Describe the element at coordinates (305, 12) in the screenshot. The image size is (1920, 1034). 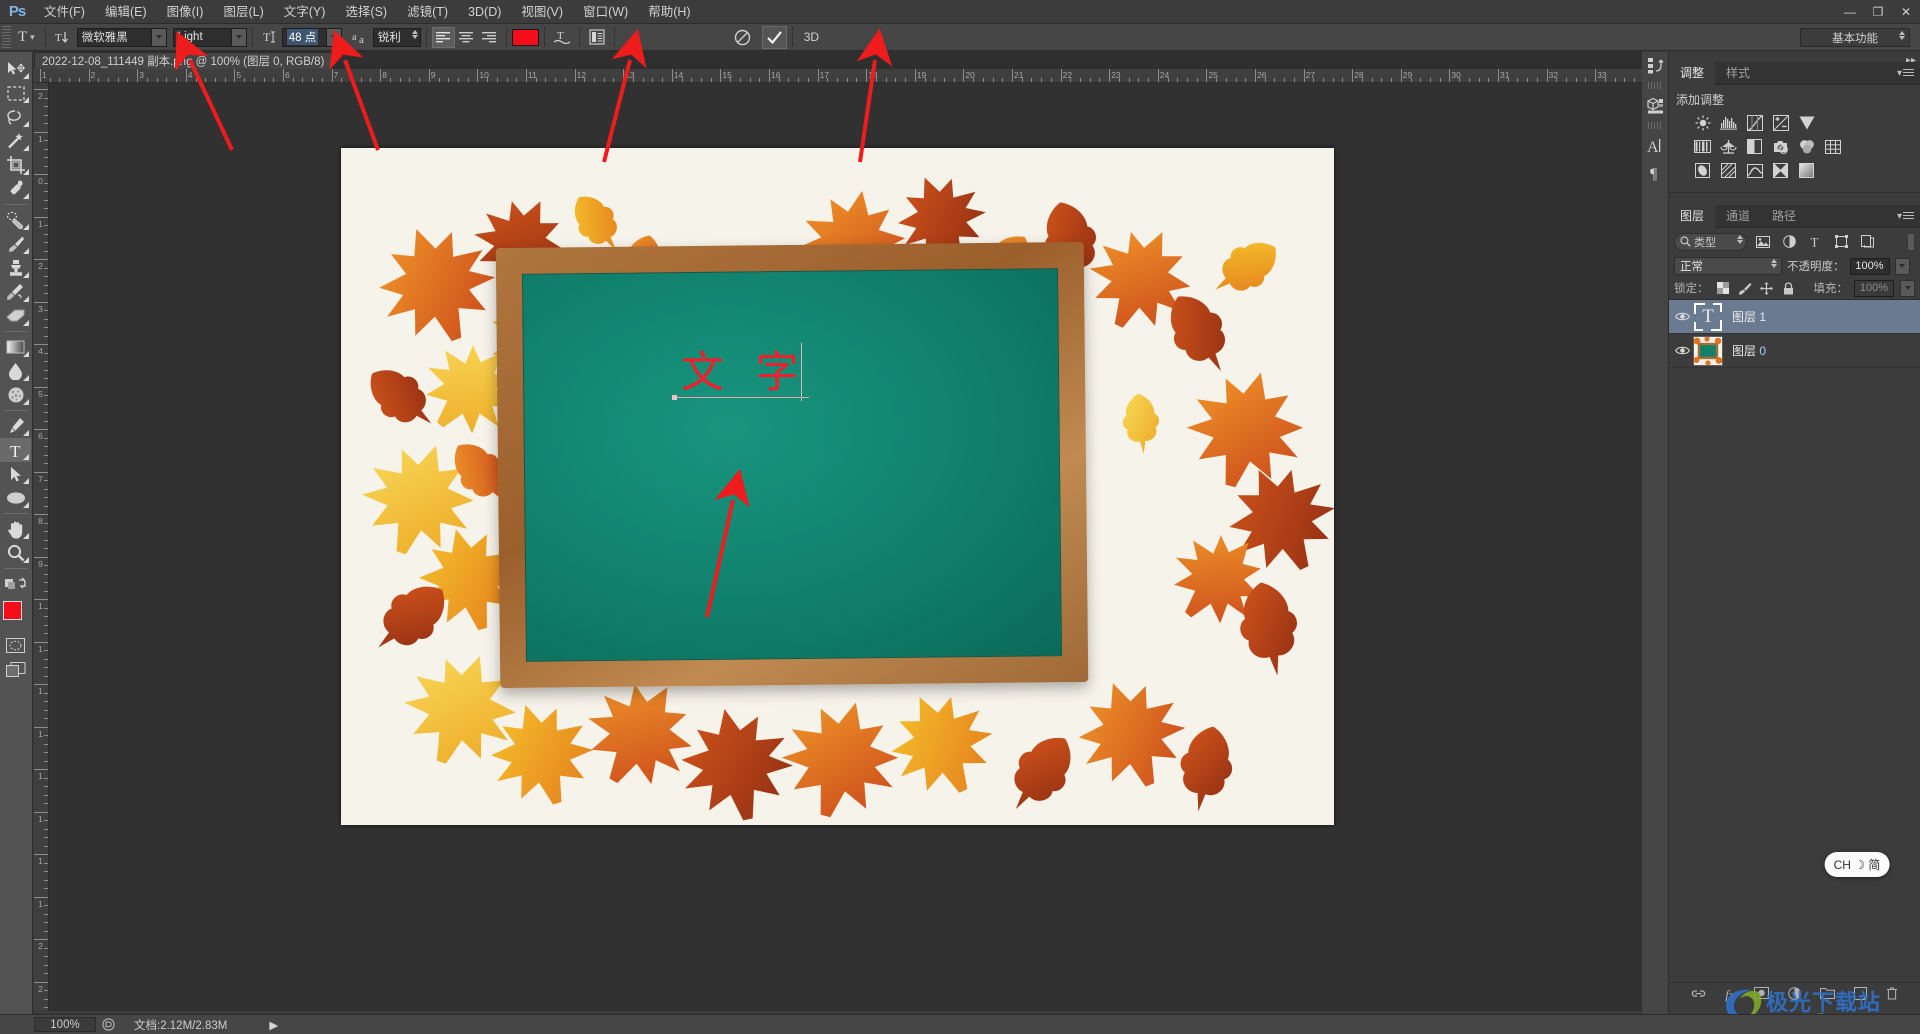
I see `menu-type: 文字(Y)` at that location.